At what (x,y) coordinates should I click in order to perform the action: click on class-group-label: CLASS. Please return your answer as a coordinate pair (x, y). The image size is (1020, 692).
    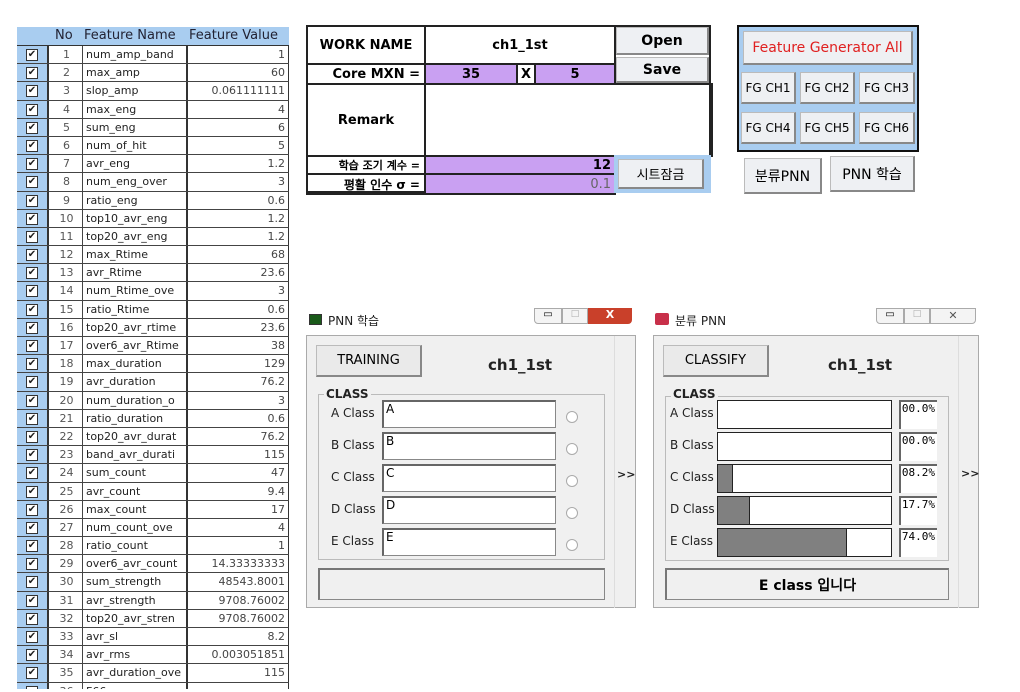
    Looking at the image, I should click on (347, 394).